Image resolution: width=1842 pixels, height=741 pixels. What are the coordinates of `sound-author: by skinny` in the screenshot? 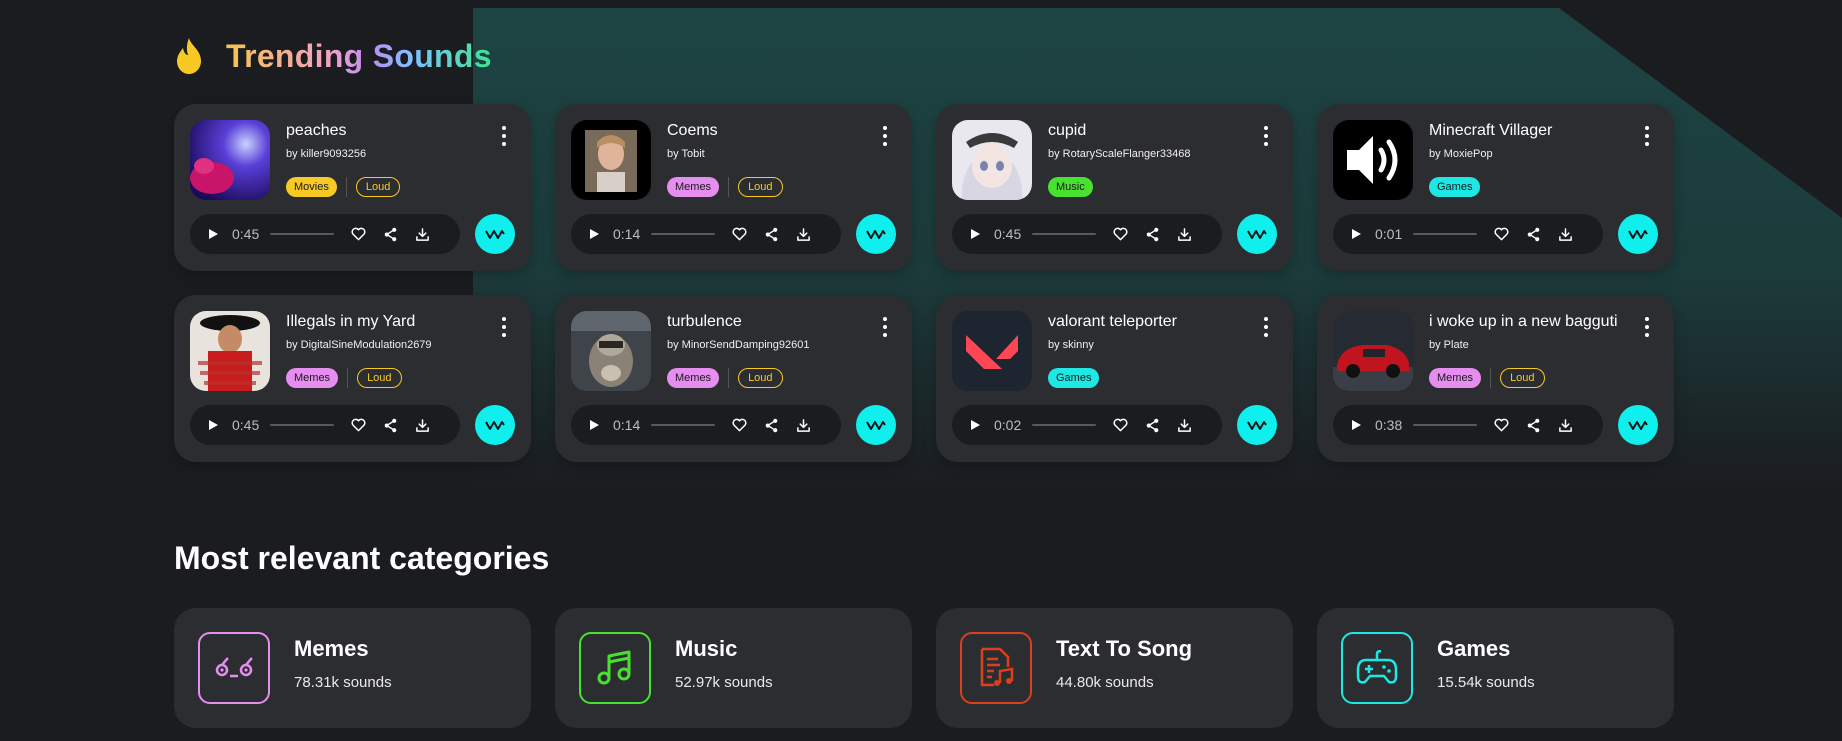 It's located at (1071, 345).